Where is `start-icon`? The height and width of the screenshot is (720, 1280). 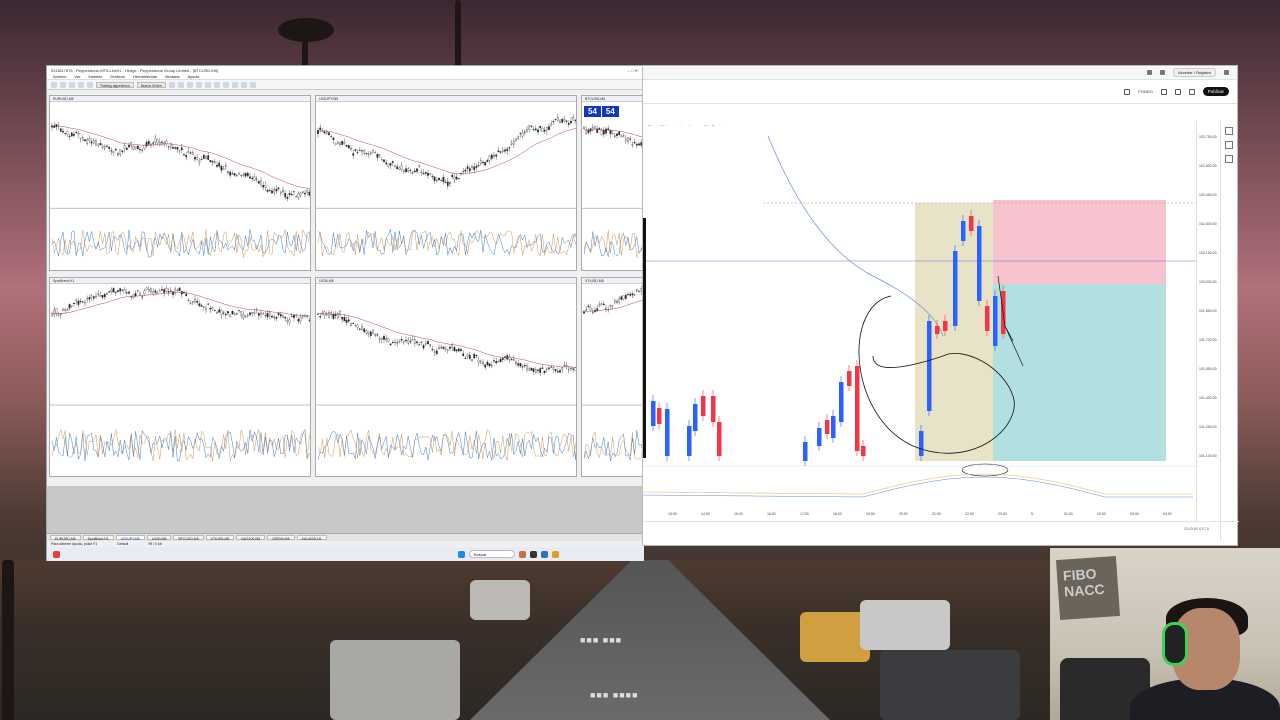
start-icon is located at coordinates (461, 554).